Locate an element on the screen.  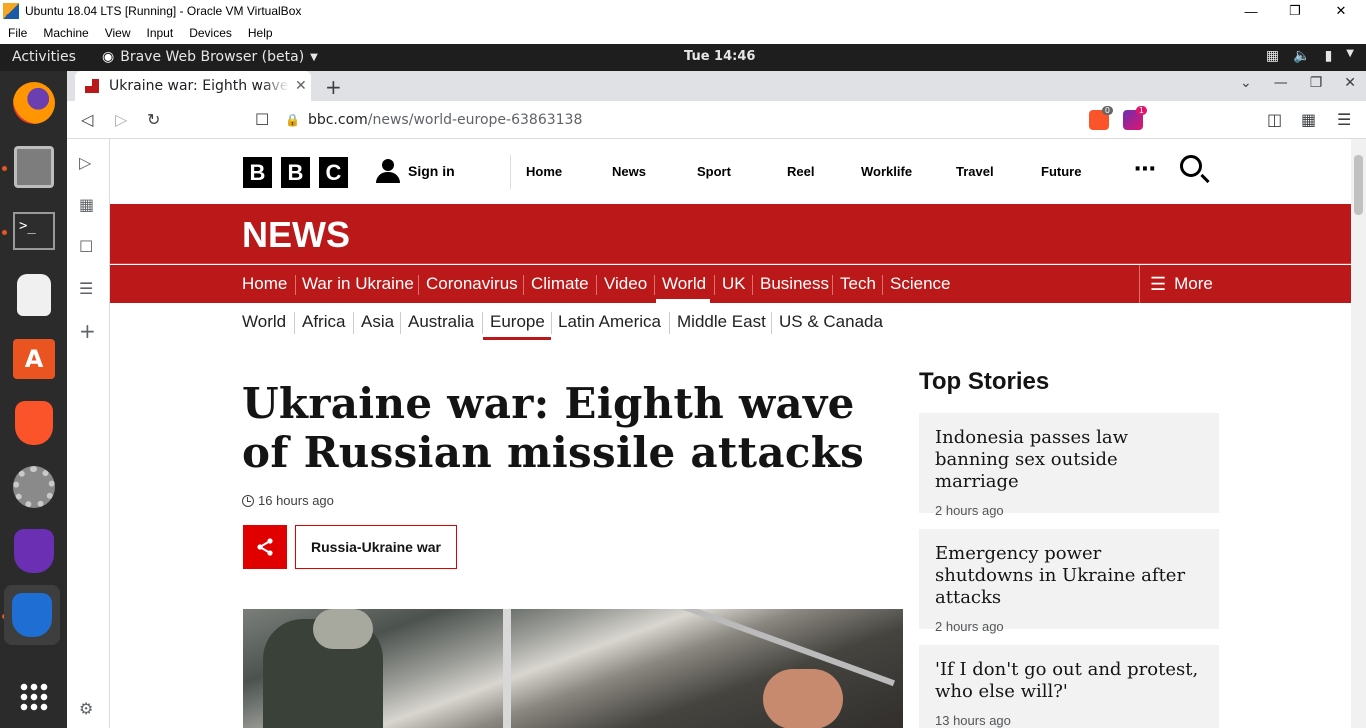
news-nav-video: Video is located at coordinates (625, 284).